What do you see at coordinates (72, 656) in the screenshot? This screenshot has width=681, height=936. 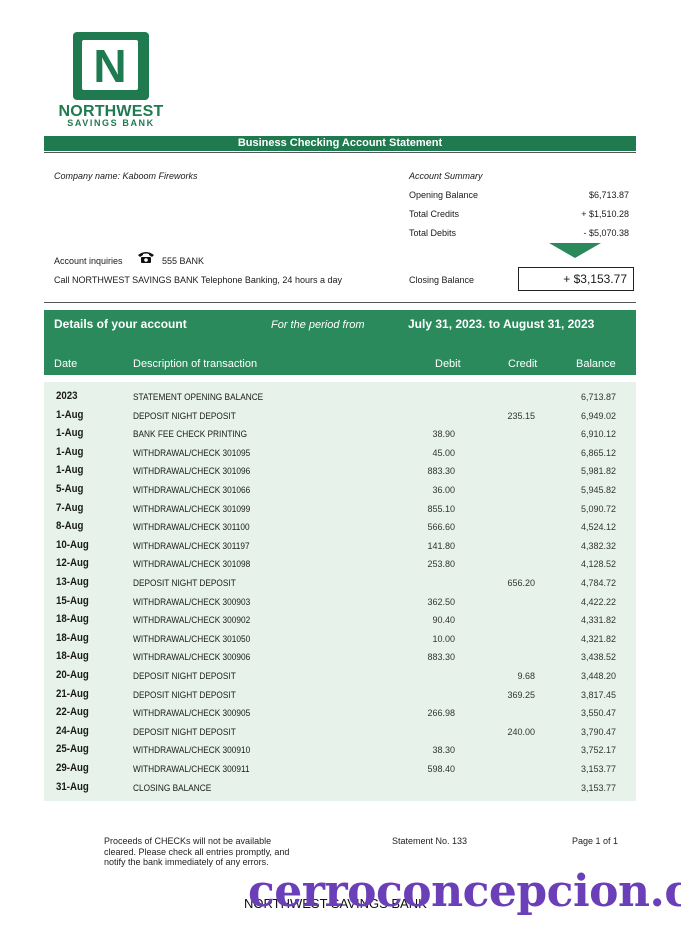 I see `transaction-date: 18-Aug` at bounding box center [72, 656].